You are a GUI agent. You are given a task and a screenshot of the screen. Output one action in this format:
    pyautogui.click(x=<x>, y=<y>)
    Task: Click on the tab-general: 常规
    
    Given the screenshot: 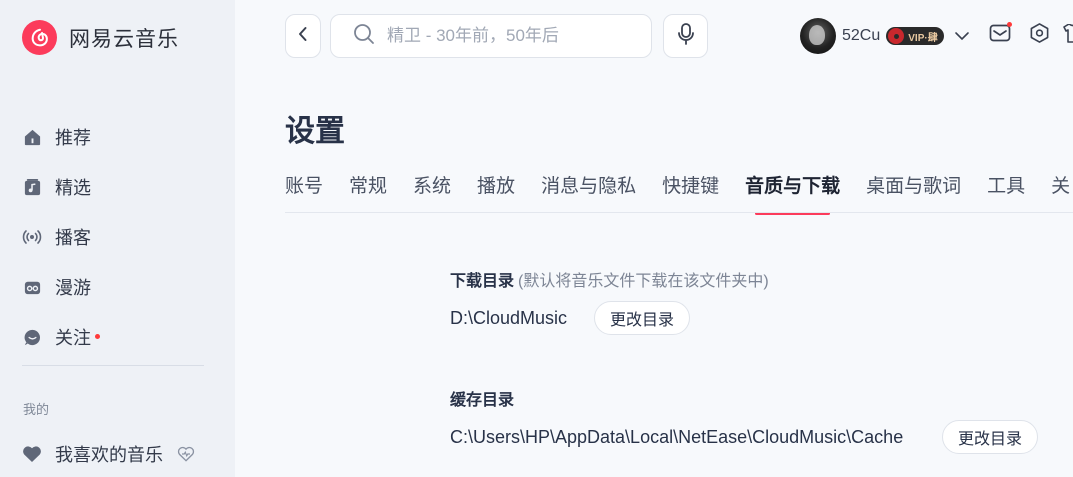 What is the action you would take?
    pyautogui.click(x=368, y=185)
    